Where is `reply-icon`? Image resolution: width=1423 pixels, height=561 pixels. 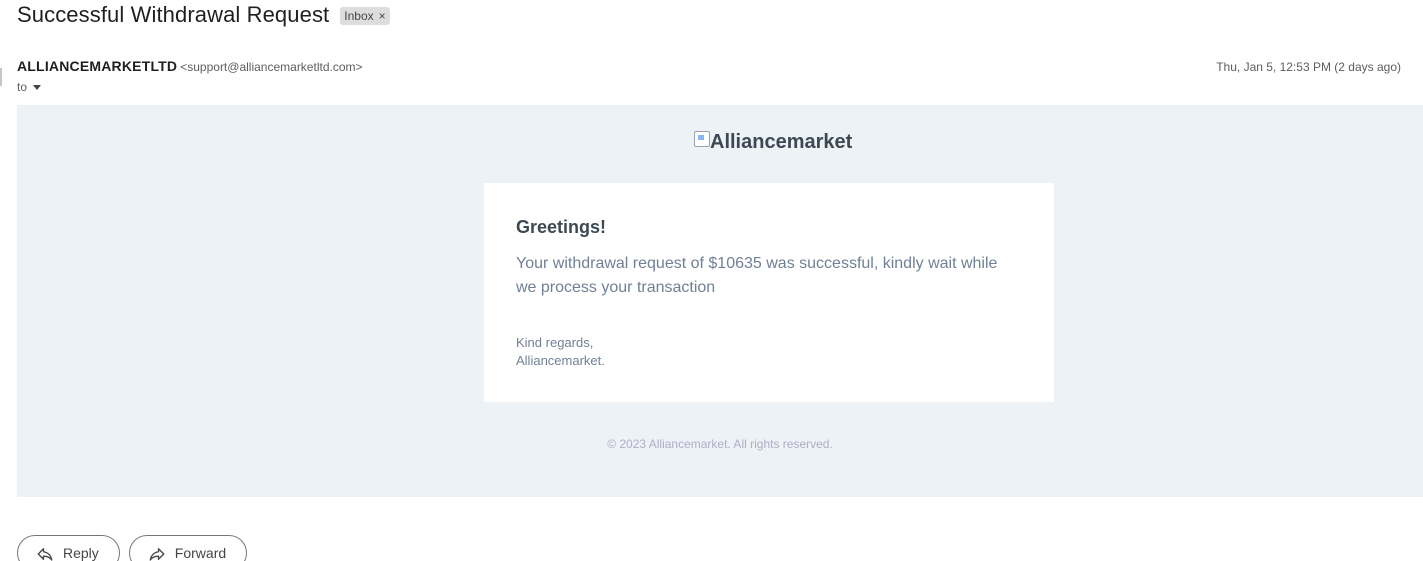
reply-icon is located at coordinates (45, 554).